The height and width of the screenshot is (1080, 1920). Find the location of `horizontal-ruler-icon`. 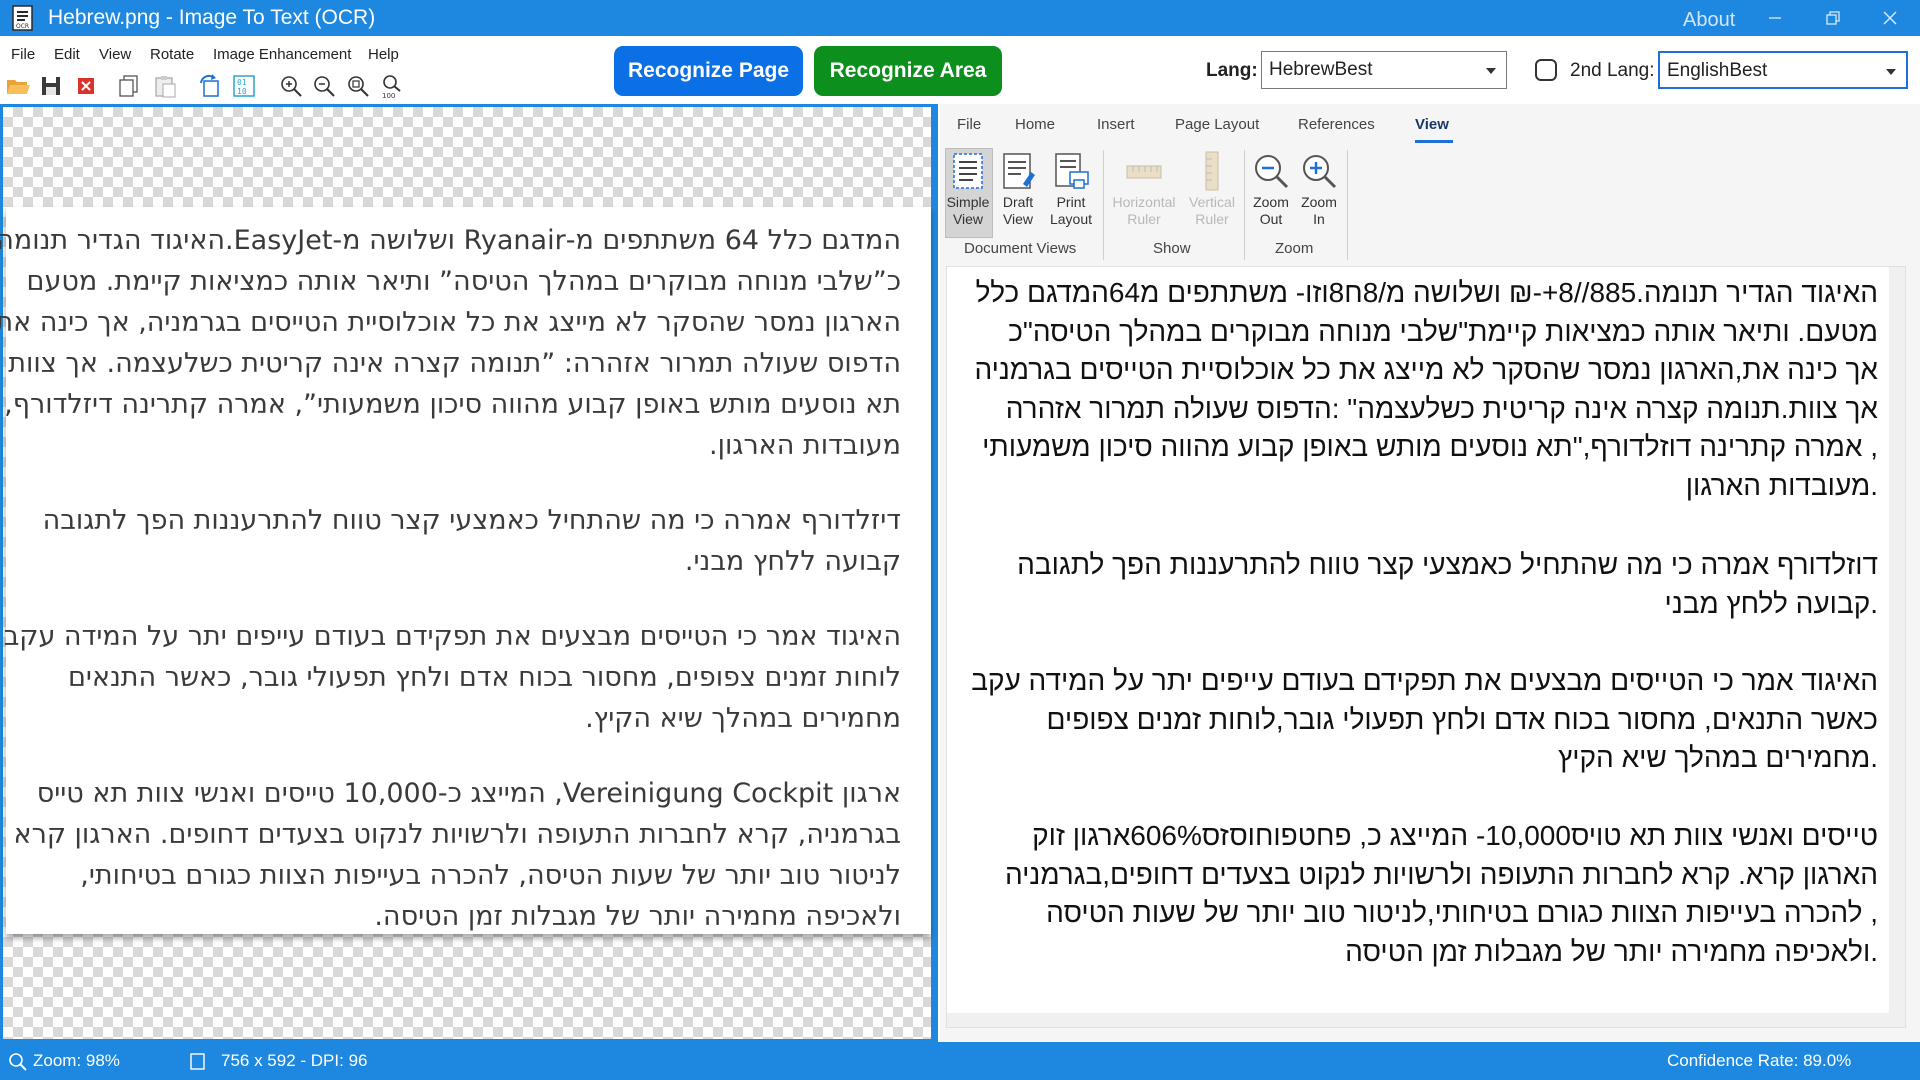

horizontal-ruler-icon is located at coordinates (1144, 171).